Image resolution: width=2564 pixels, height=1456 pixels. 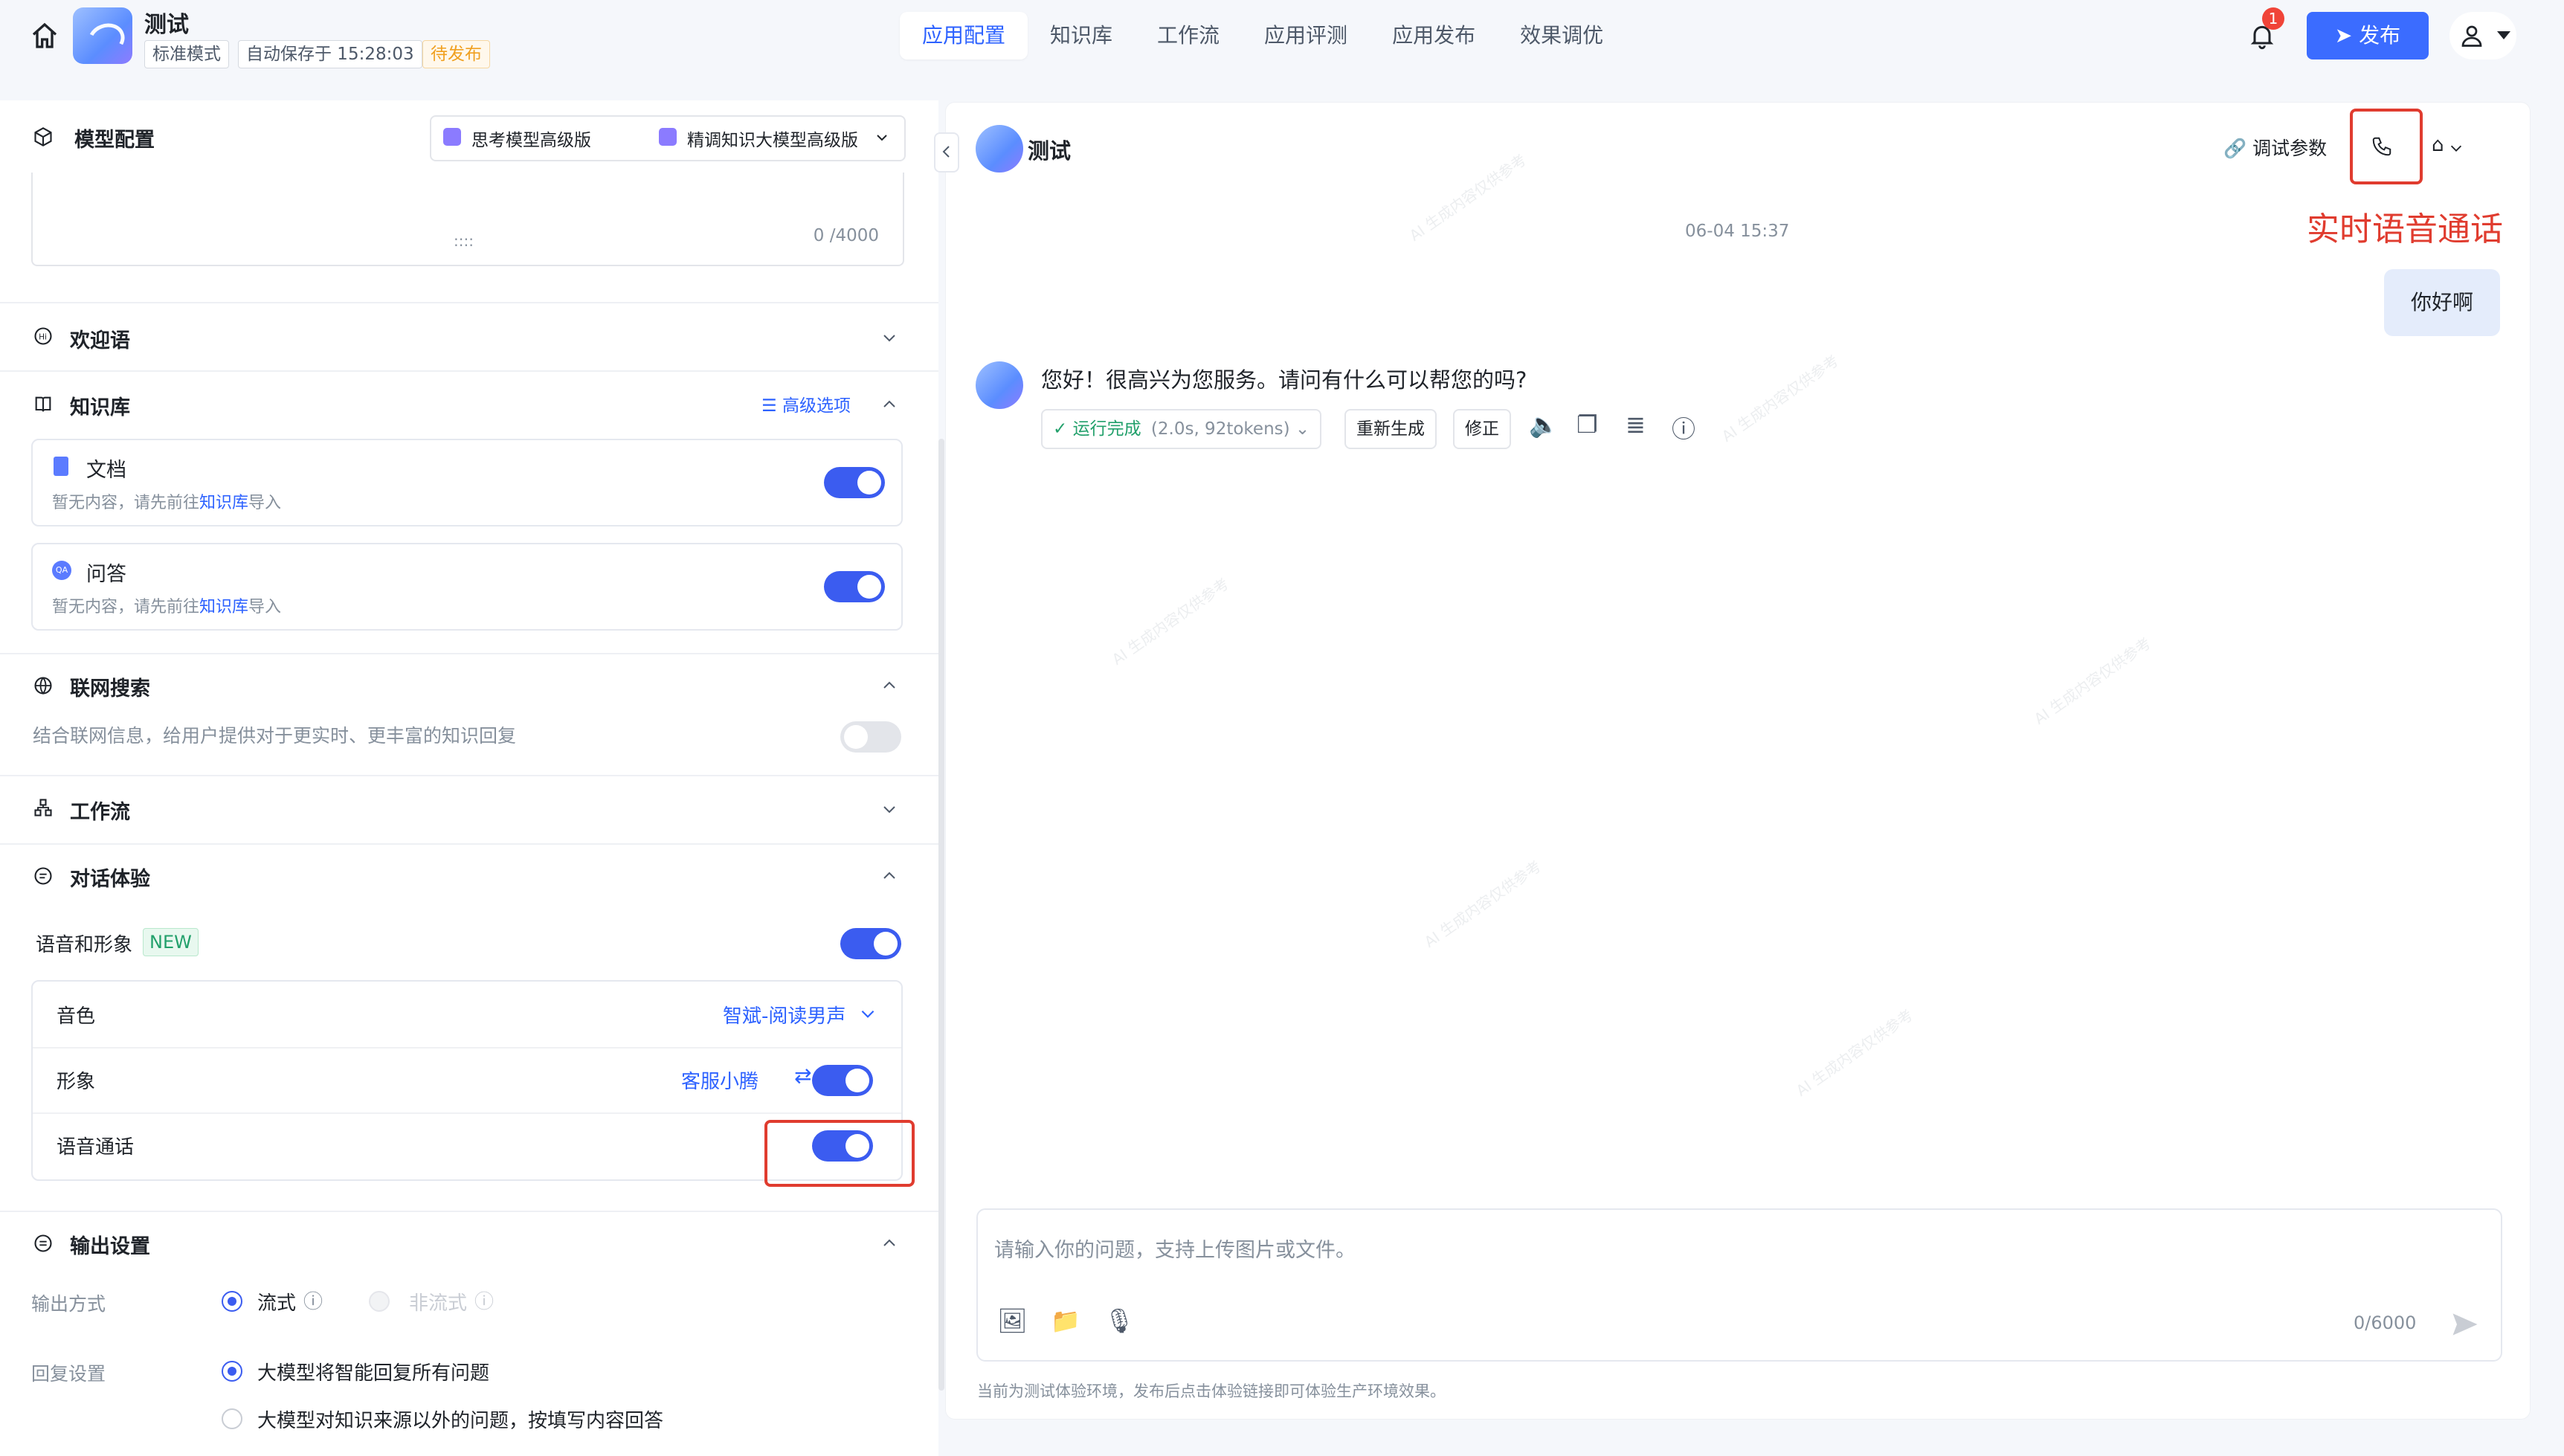 What do you see at coordinates (2465, 1324) in the screenshot?
I see `send-icon` at bounding box center [2465, 1324].